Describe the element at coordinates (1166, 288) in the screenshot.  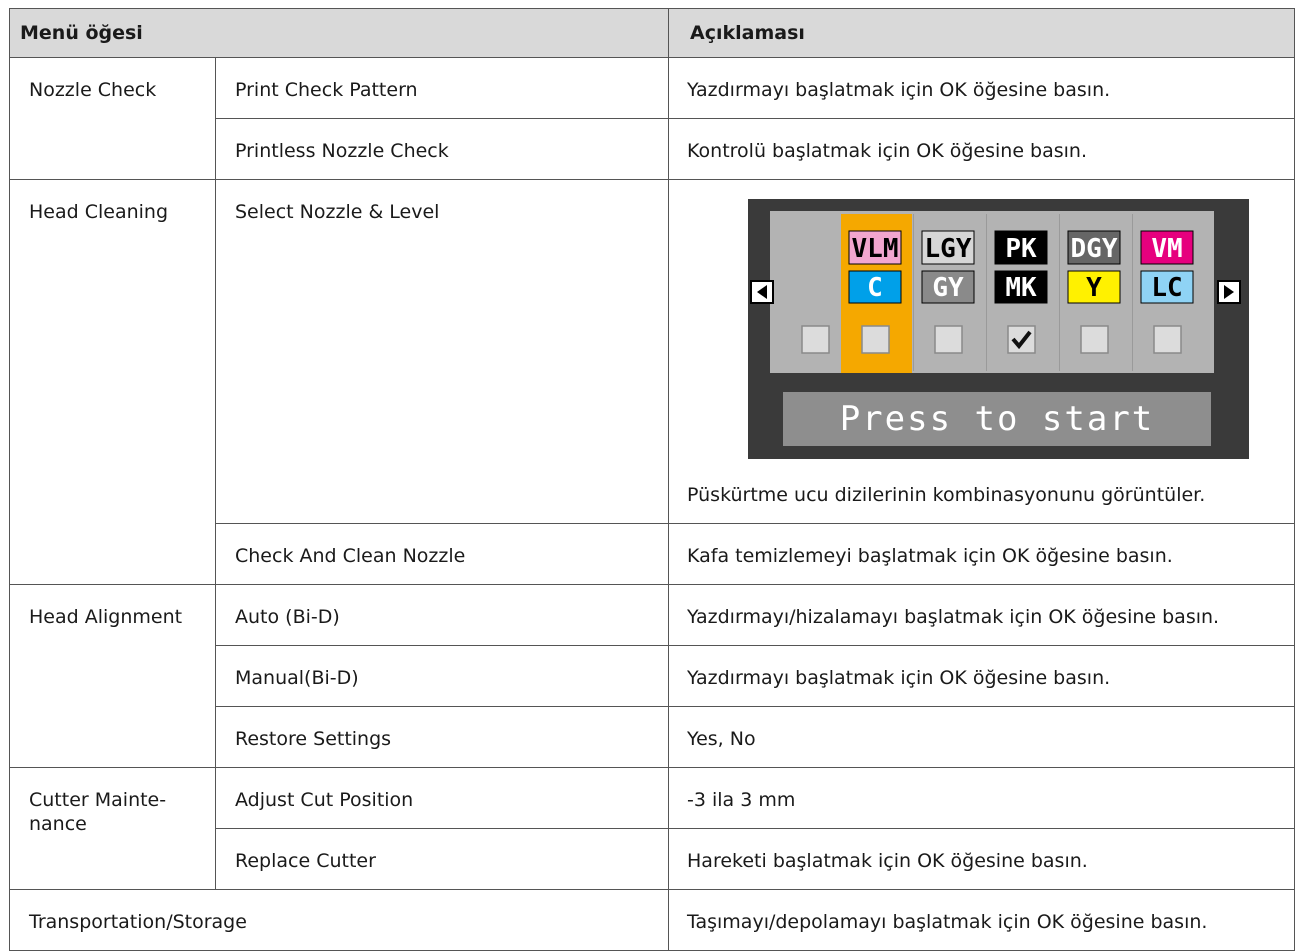
I see `ink-label-bottom: LC` at that location.